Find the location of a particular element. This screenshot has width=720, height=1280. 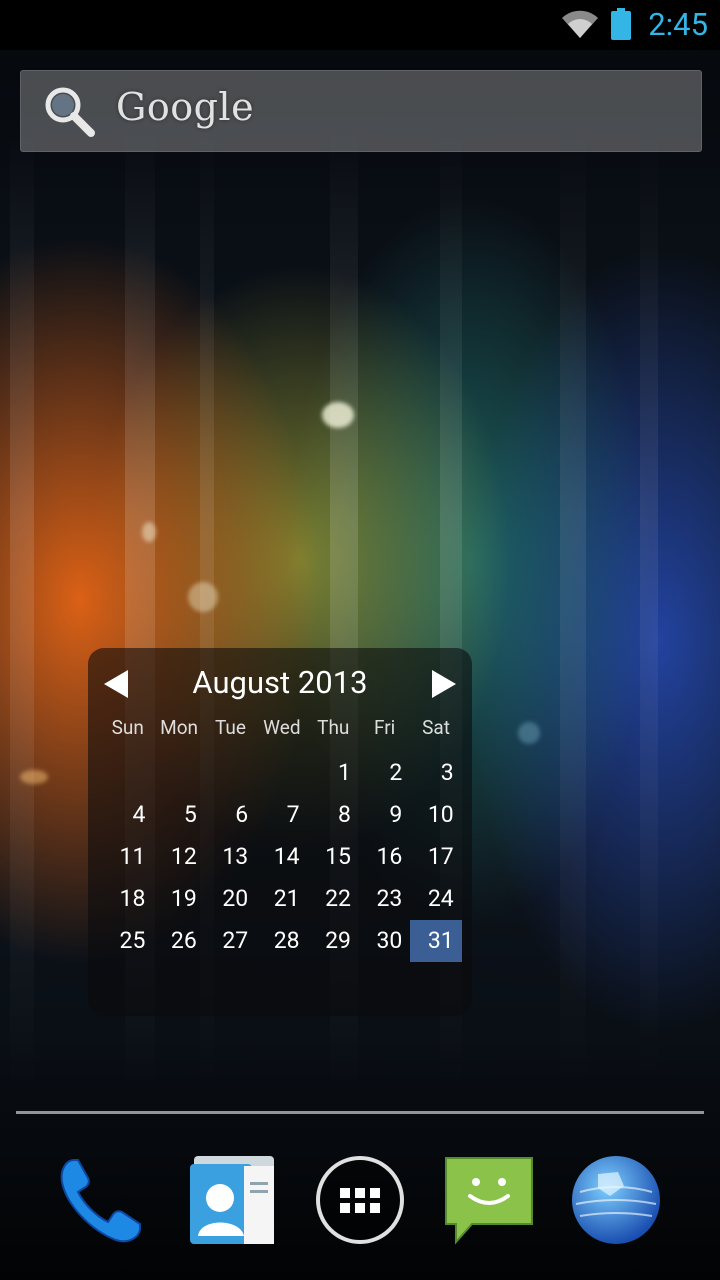

day-cell: 22 is located at coordinates (333, 899).